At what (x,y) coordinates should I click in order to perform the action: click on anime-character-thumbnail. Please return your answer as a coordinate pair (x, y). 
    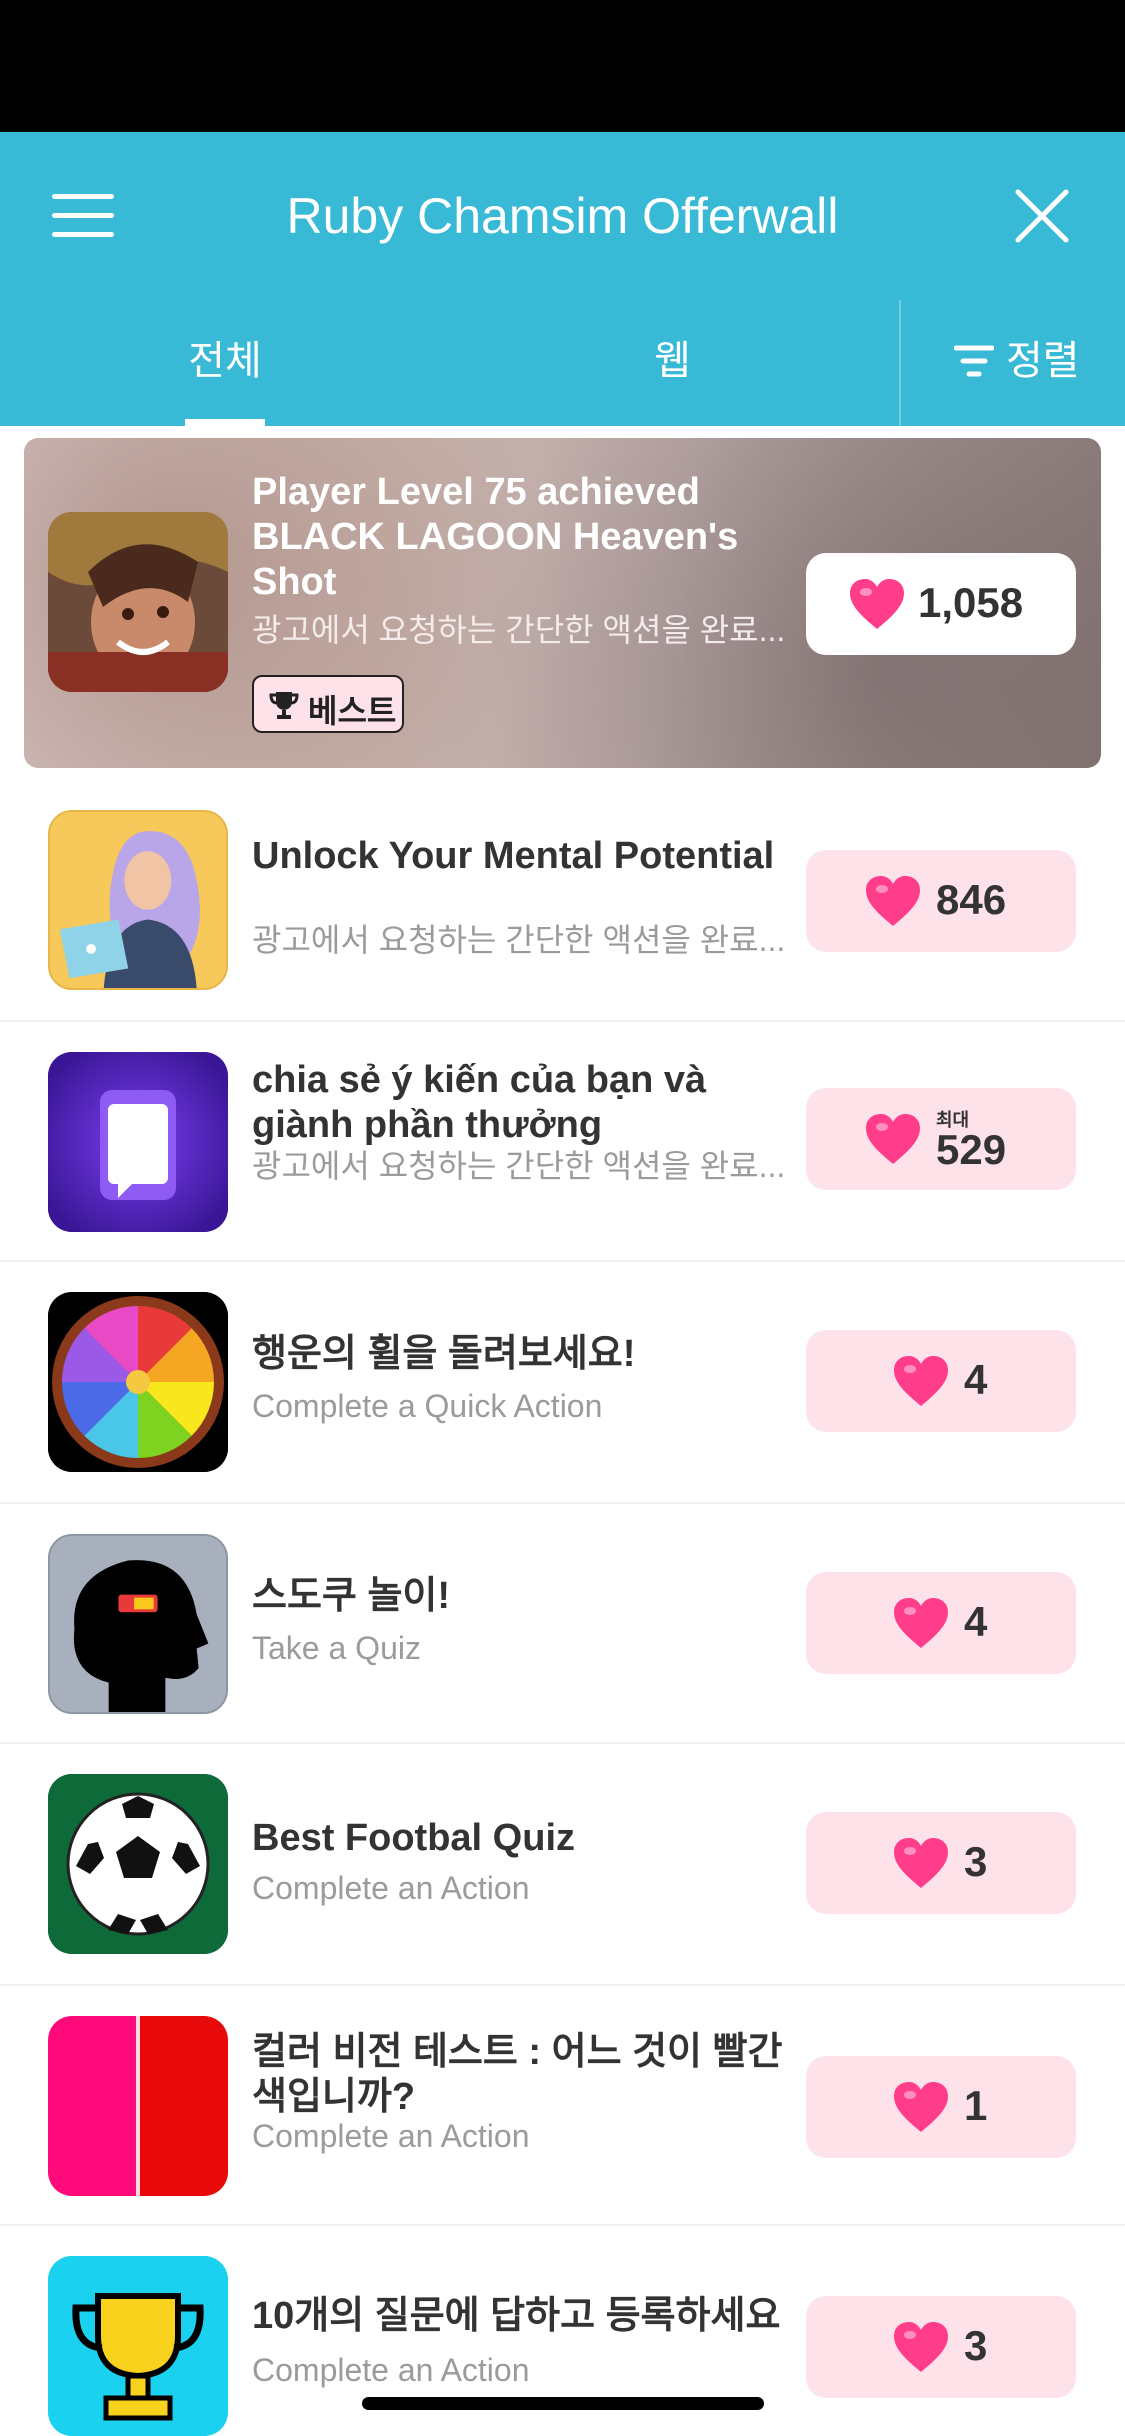
    Looking at the image, I should click on (138, 602).